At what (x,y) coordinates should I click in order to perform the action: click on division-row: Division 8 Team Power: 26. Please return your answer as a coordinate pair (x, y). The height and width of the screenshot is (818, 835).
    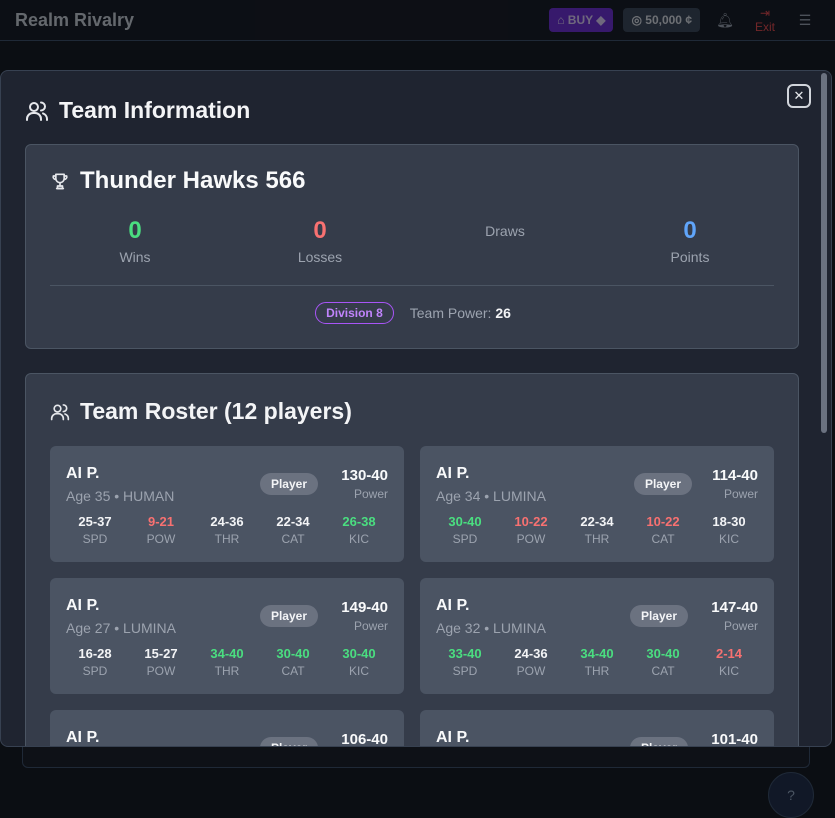
    Looking at the image, I should click on (413, 313).